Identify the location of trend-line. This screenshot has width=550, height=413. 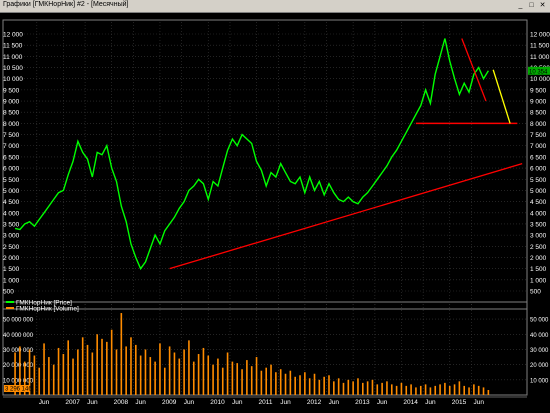
(474, 70).